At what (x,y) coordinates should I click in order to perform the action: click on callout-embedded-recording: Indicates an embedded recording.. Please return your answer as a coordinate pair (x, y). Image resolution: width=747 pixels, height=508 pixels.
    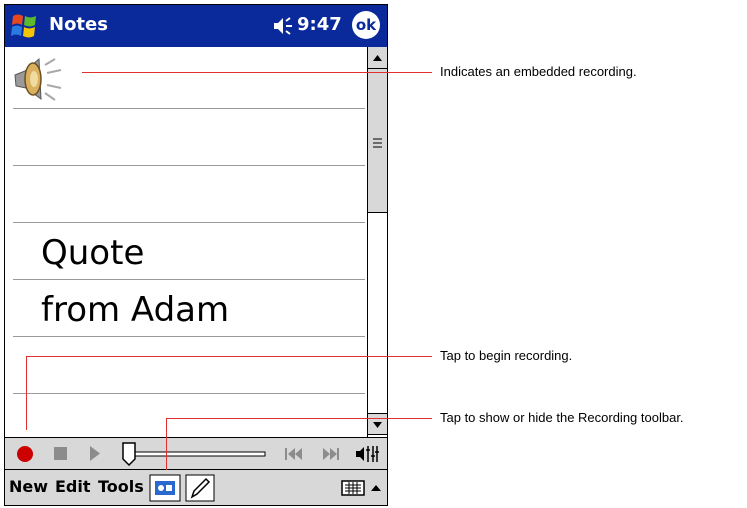
    Looking at the image, I should click on (538, 71).